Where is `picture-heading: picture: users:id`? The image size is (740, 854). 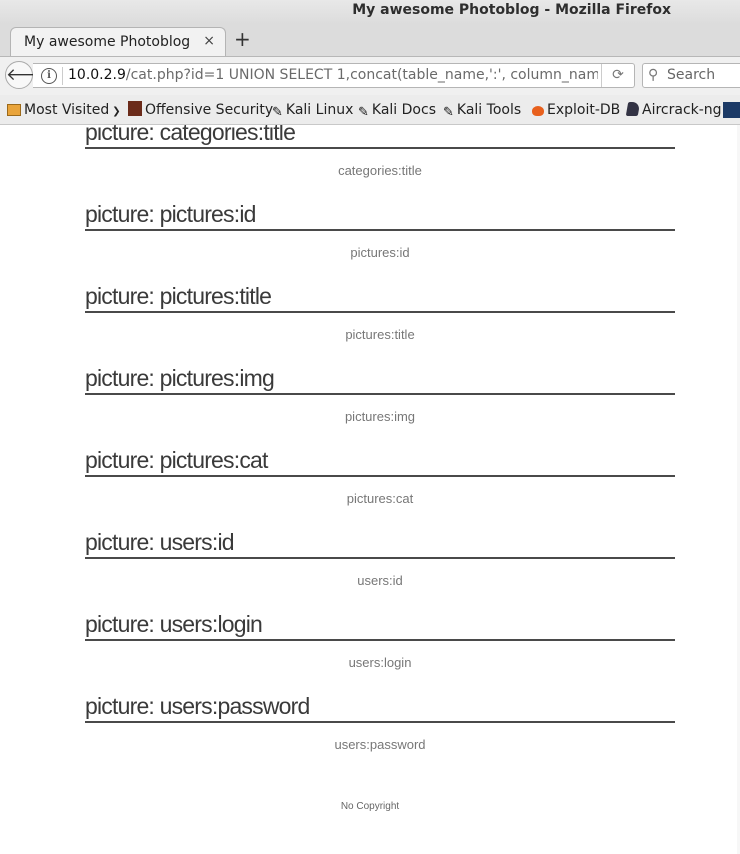
picture-heading: picture: users:id is located at coordinates (380, 545).